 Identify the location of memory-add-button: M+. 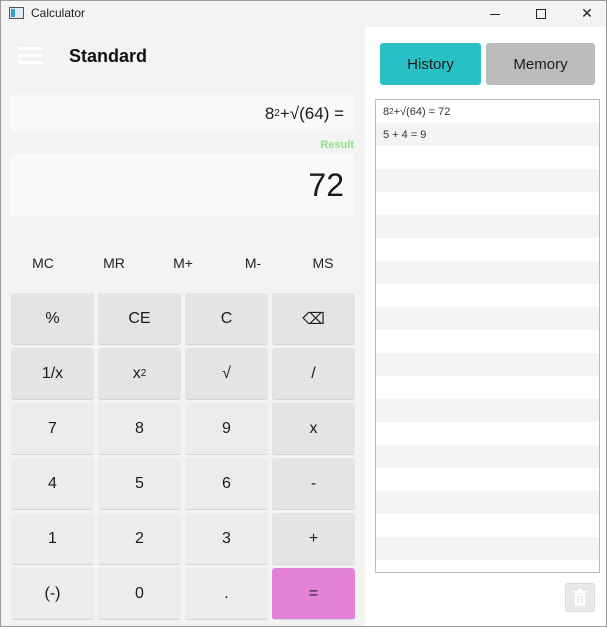
(183, 263).